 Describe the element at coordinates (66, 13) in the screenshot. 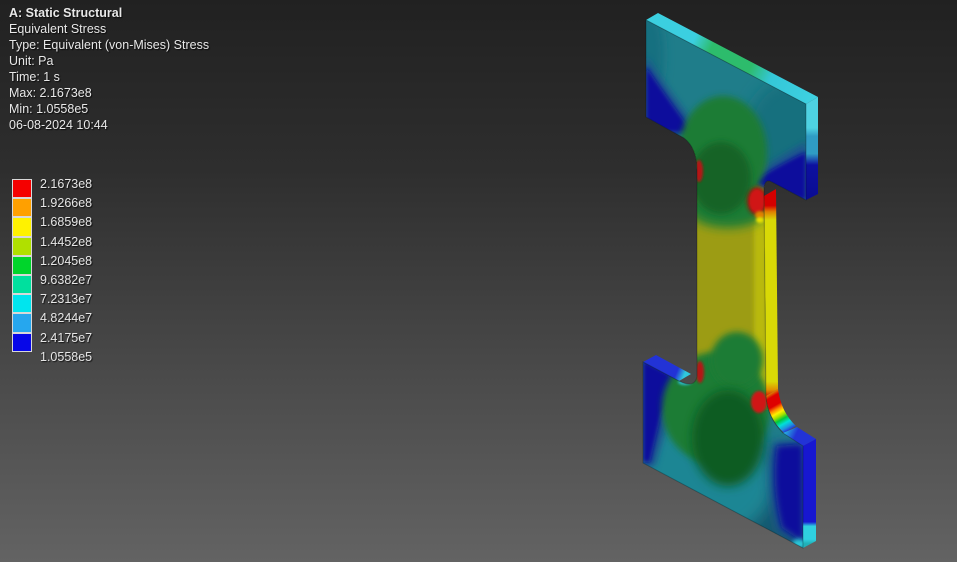

I see `result-title: A: Static Structural` at that location.